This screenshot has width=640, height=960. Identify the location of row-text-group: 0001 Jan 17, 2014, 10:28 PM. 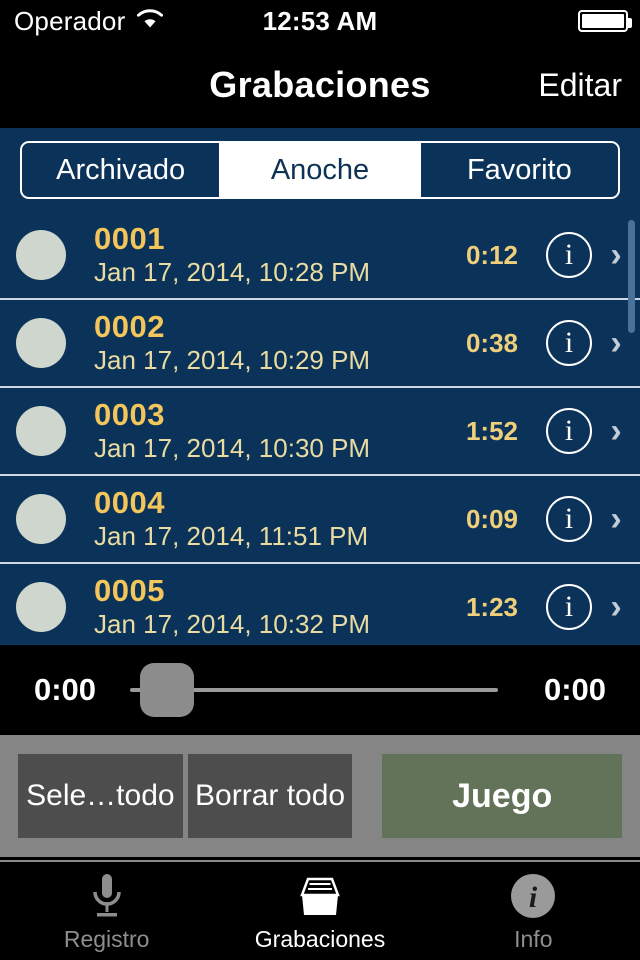
(269, 254).